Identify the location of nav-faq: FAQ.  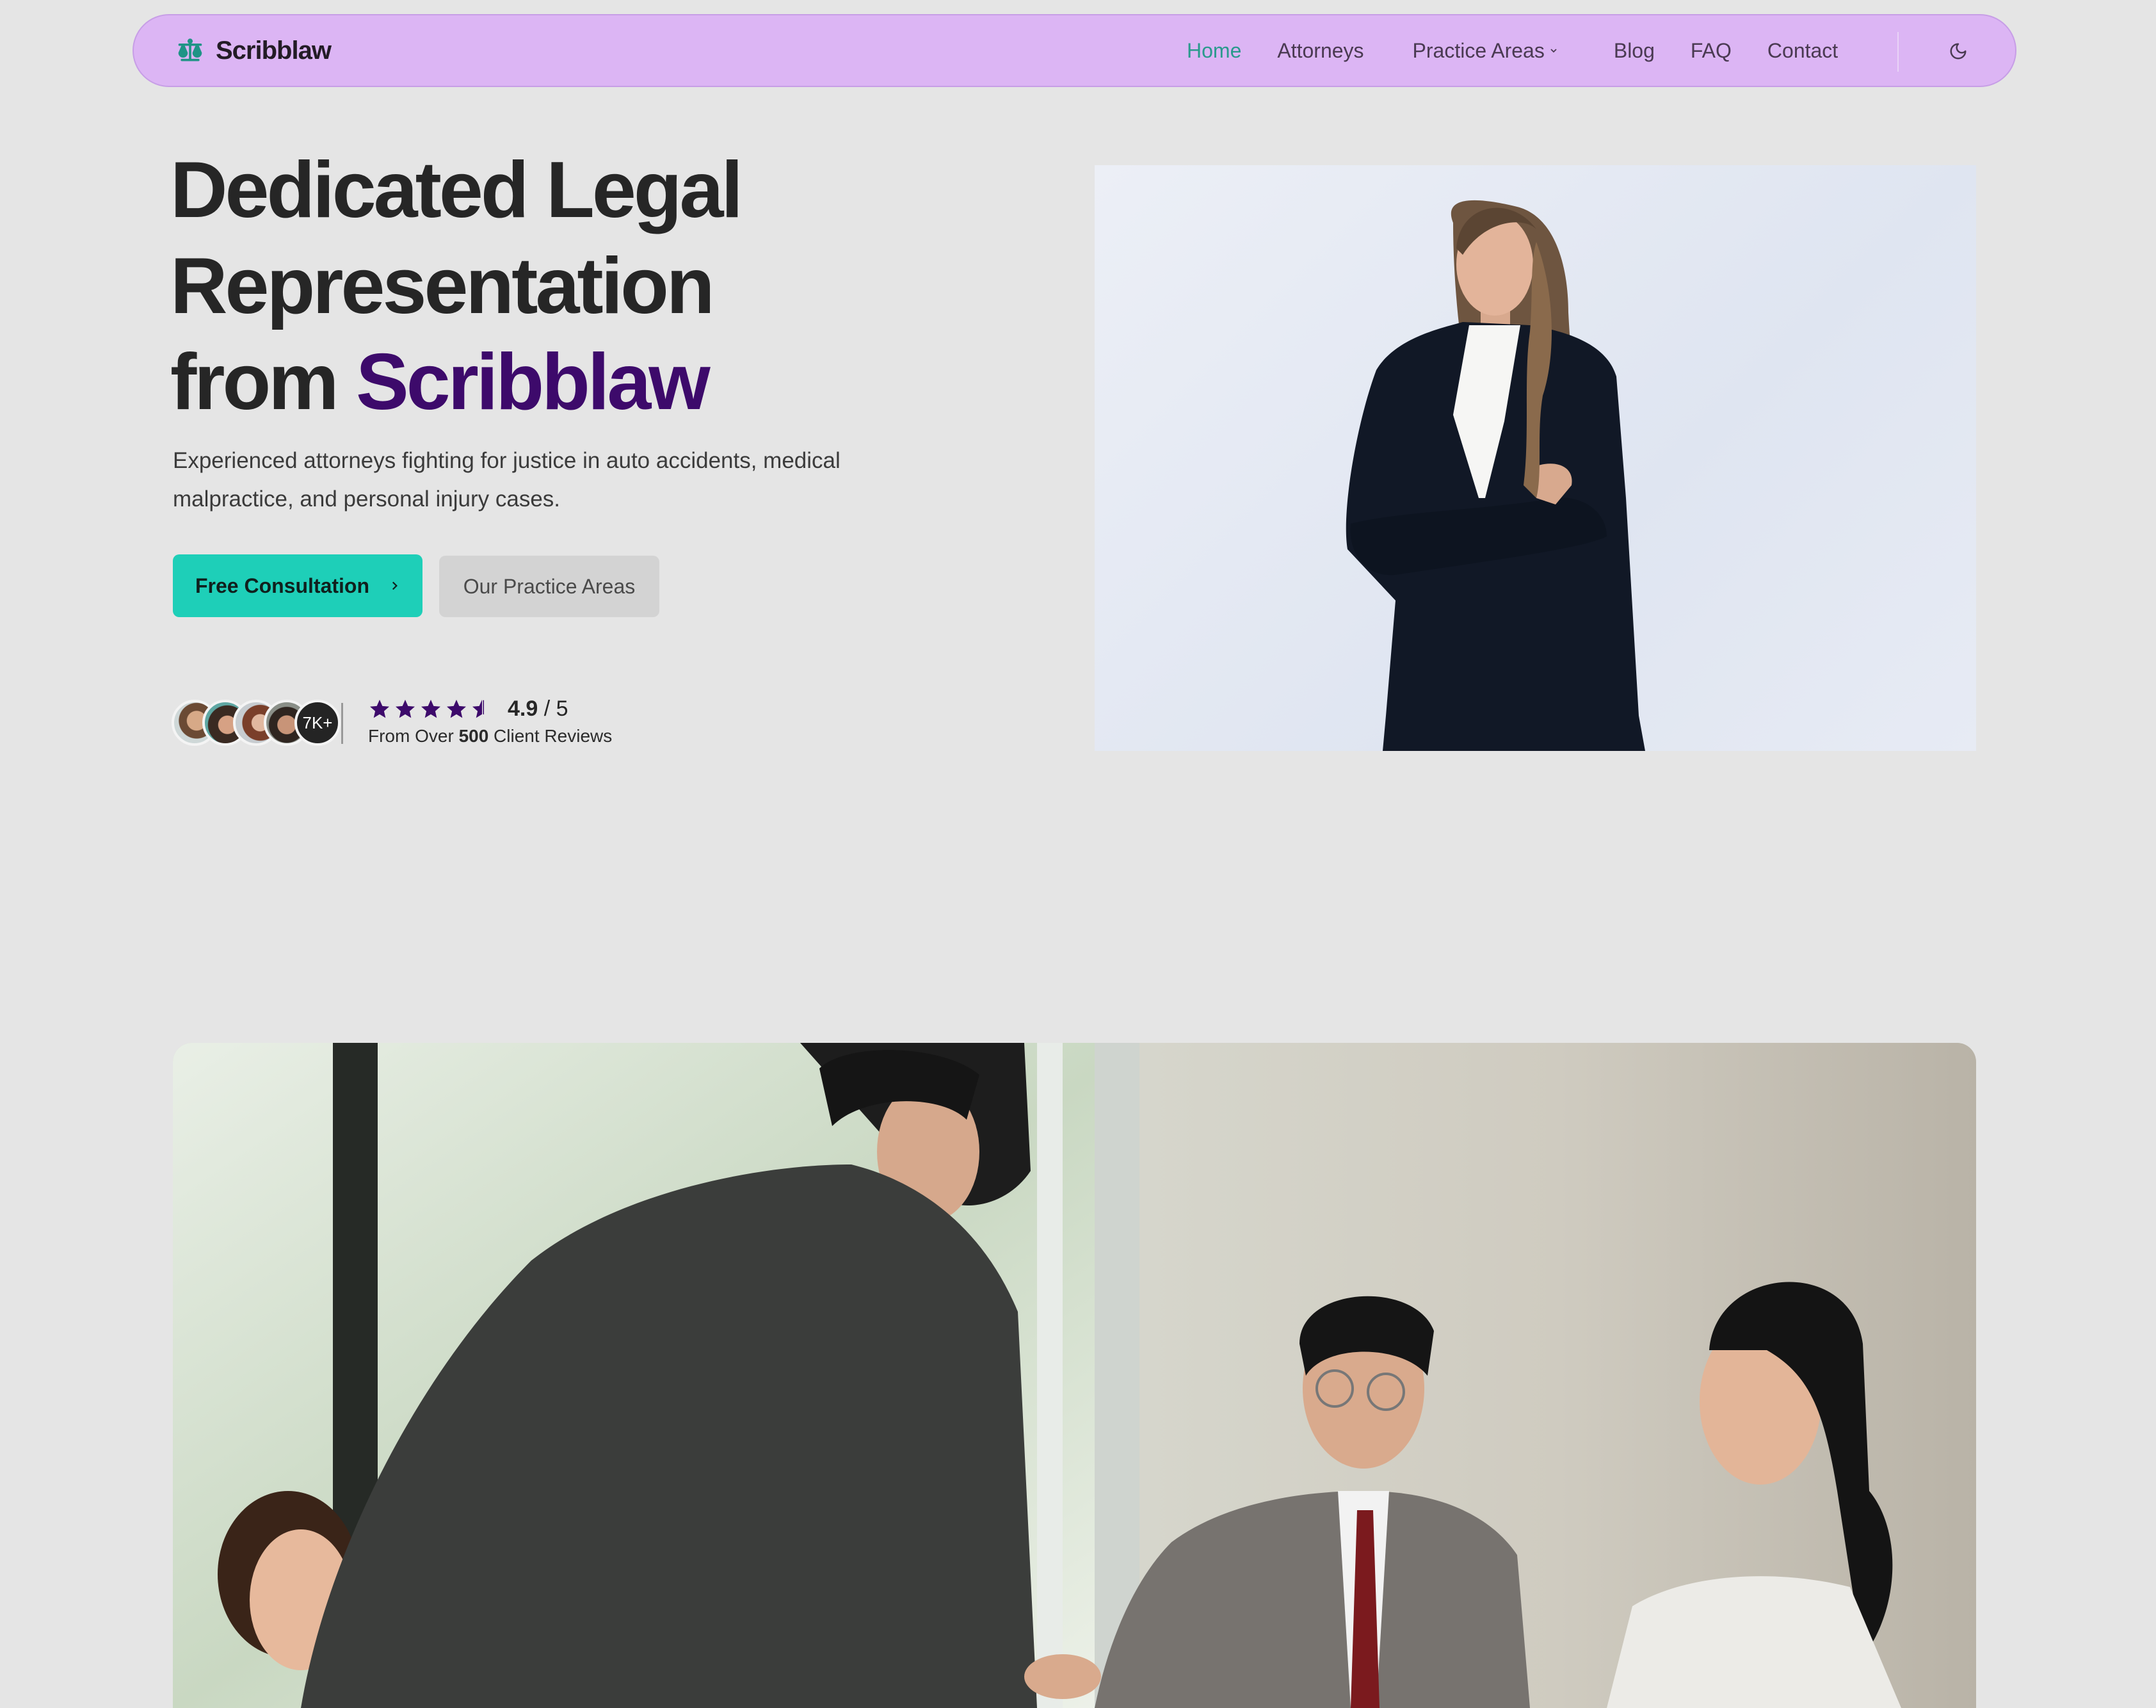
(1711, 51).